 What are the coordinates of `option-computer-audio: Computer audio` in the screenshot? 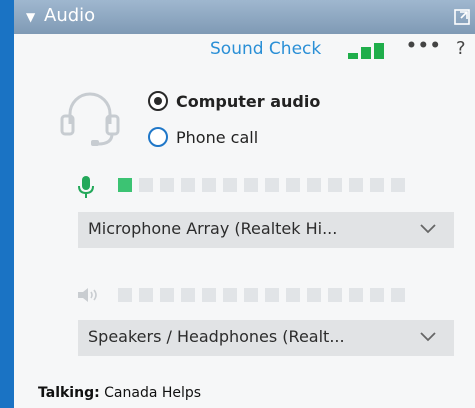 It's located at (234, 101).